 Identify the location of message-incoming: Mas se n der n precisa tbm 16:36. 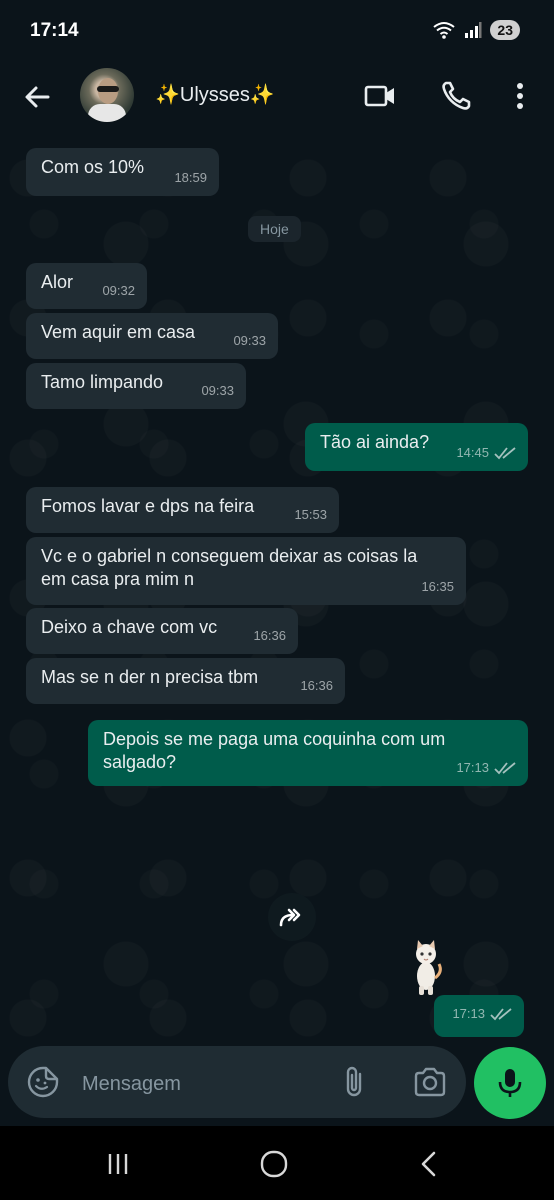
(185, 681).